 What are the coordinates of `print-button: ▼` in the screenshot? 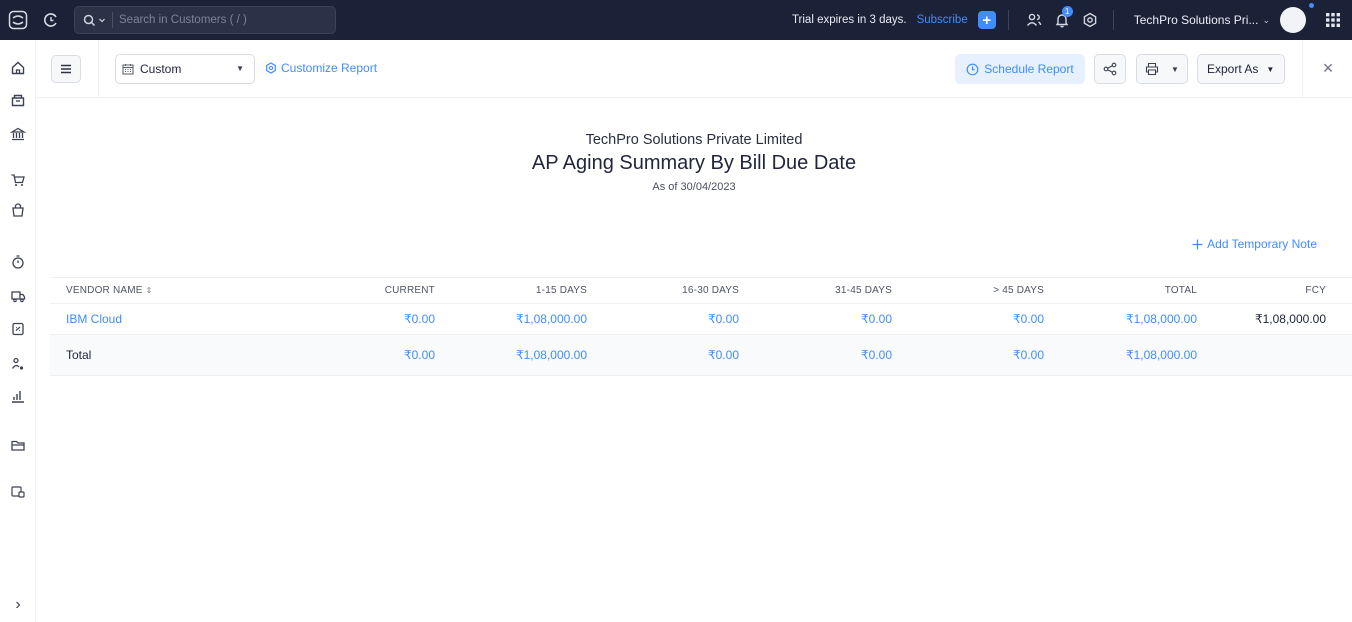 It's located at (1162, 69).